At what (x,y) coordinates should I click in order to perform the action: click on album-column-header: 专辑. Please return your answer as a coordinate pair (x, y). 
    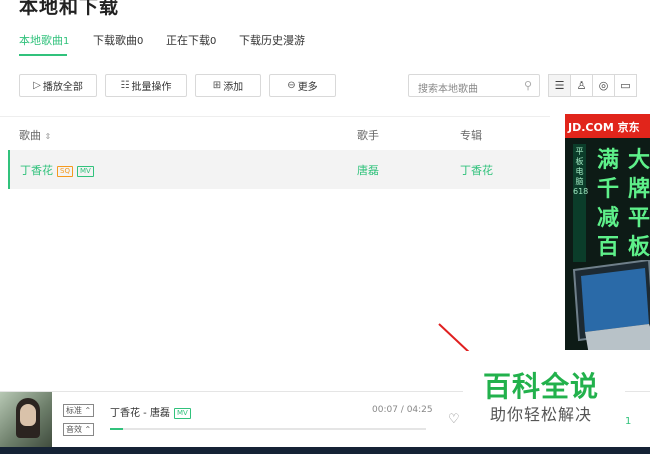
    Looking at the image, I should click on (471, 135).